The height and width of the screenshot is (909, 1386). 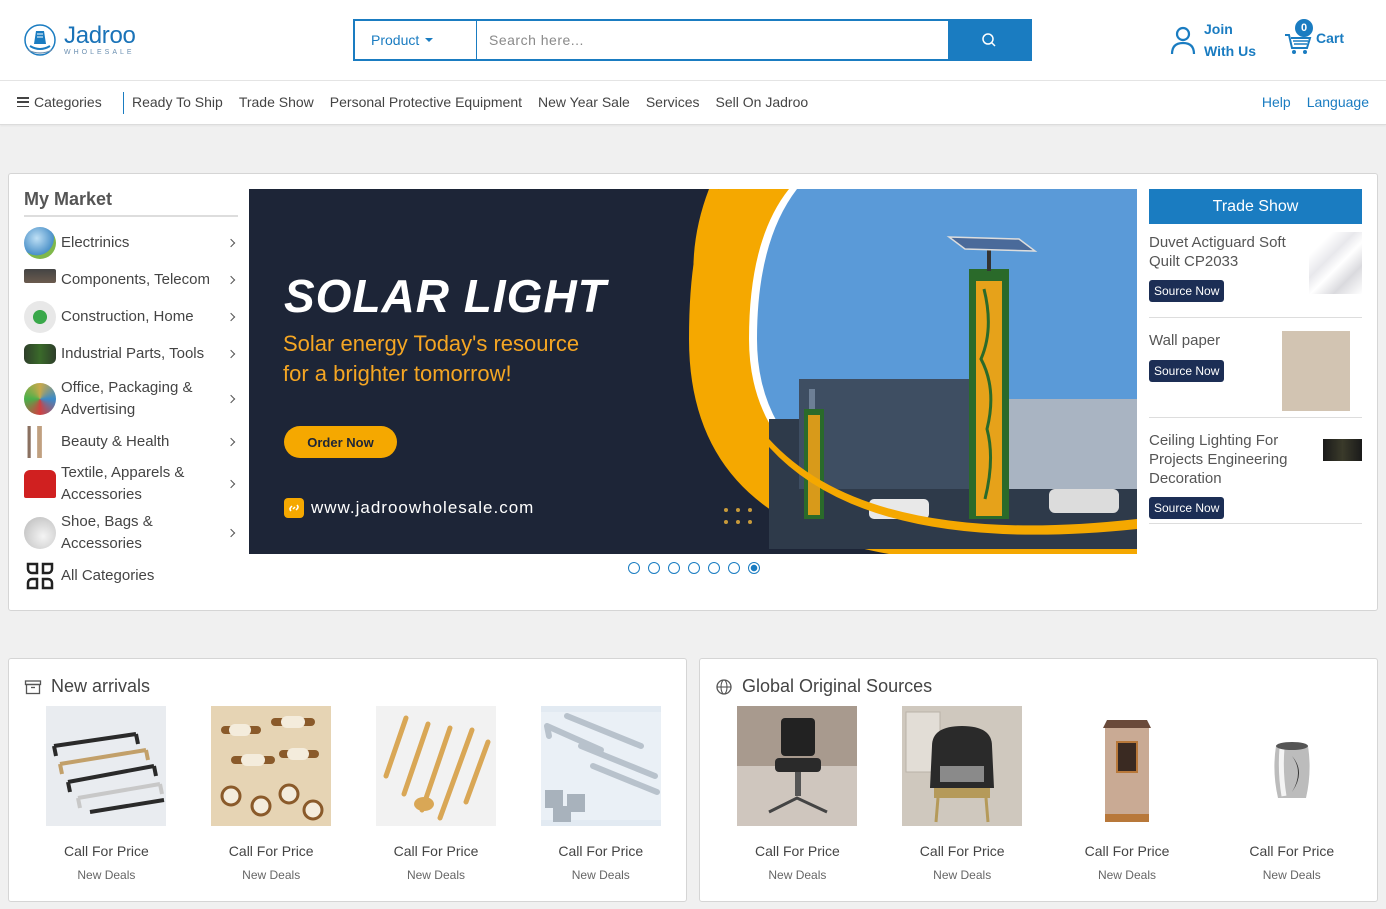 I want to click on search-button, so click(x=989, y=40).